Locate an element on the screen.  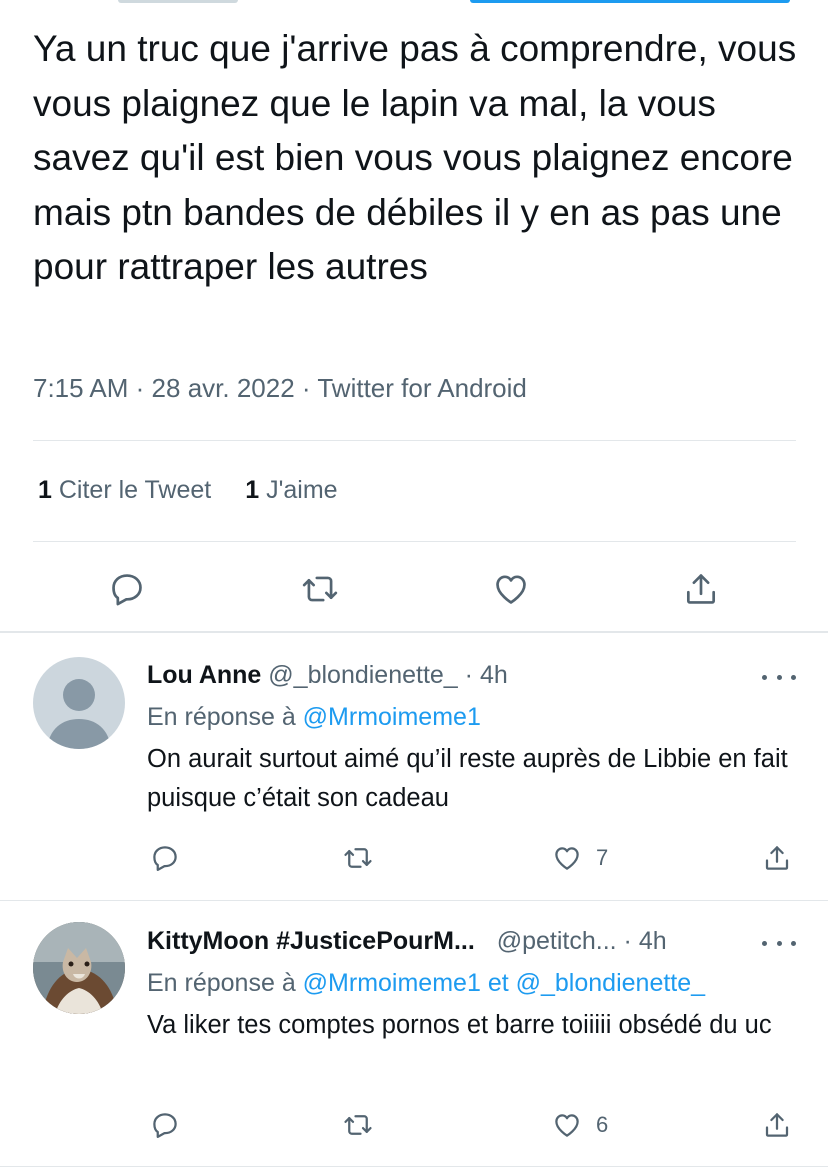
cat-avatar-icon is located at coordinates (79, 968).